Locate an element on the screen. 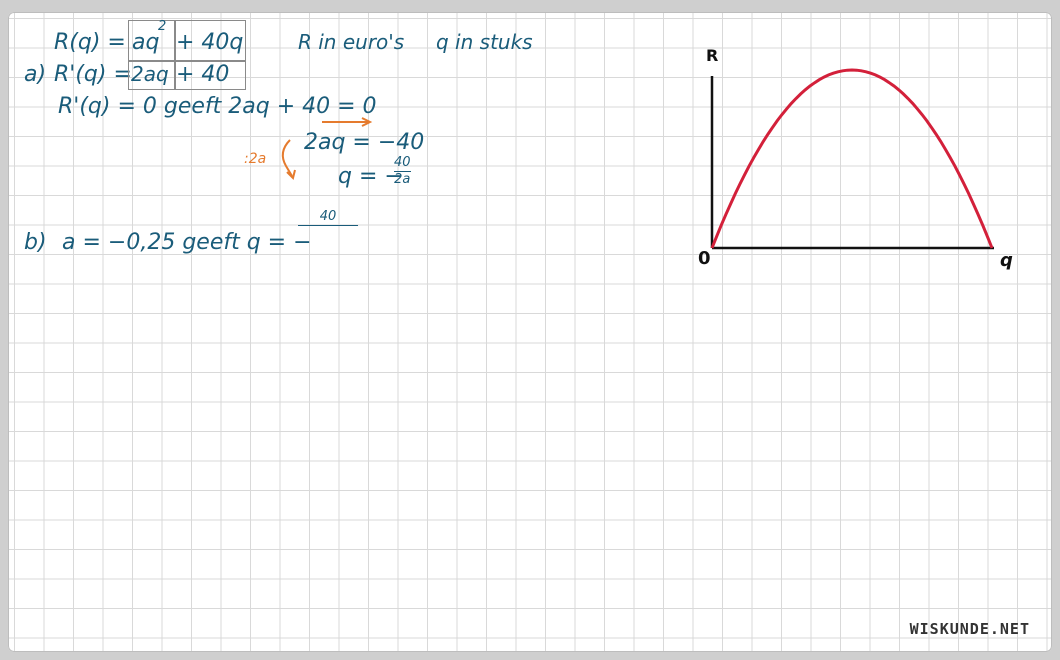 This screenshot has height=660, width=1060. x-axis-label: q is located at coordinates (1006, 260).